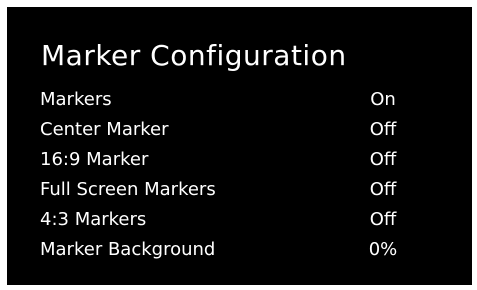 Image resolution: width=477 pixels, height=290 pixels. Describe the element at coordinates (250, 130) in the screenshot. I see `menu-item-center-marker: Center Marker Off` at that location.